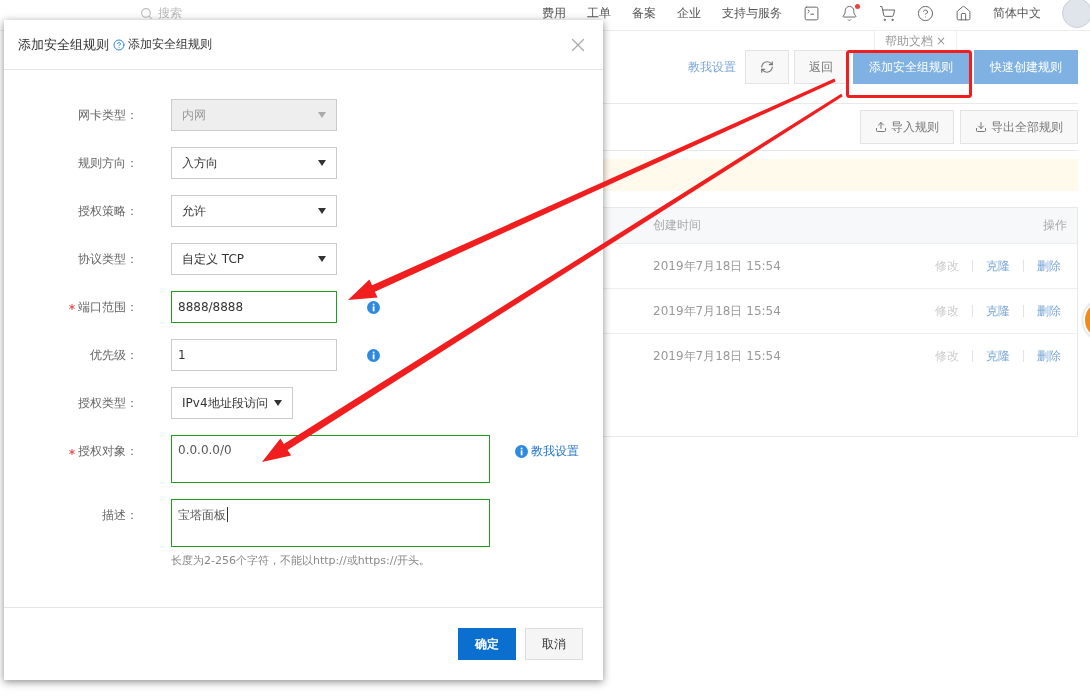 The width and height of the screenshot is (1090, 699). Describe the element at coordinates (752, 13) in the screenshot. I see `nav-link: 支持与服务` at that location.